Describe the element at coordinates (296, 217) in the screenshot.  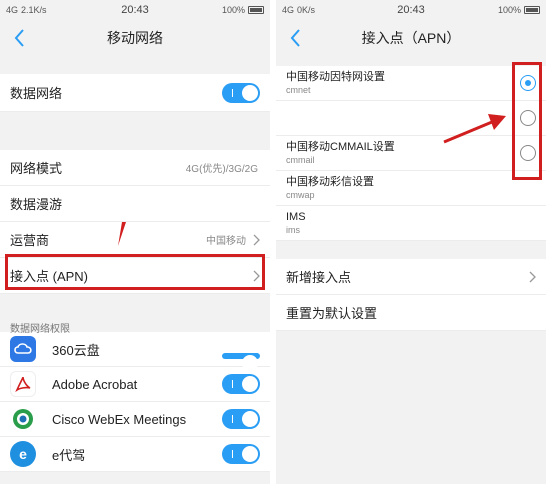
I see `apn-name: IMS` at that location.